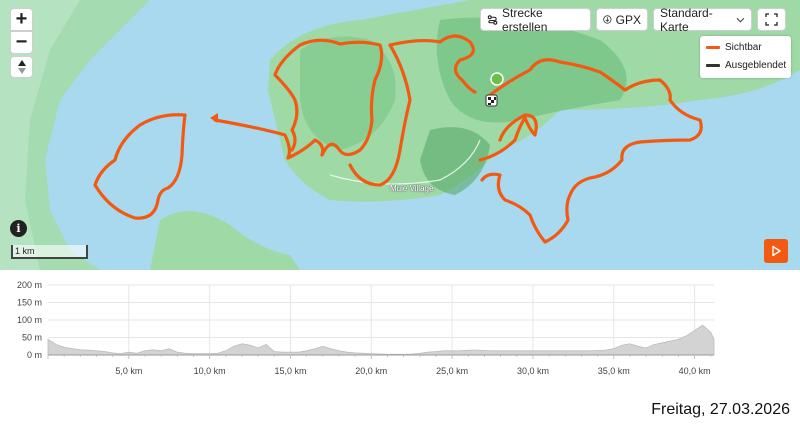 The width and height of the screenshot is (800, 430). What do you see at coordinates (614, 371) in the screenshot?
I see `x-tick-label: 35,0 km` at bounding box center [614, 371].